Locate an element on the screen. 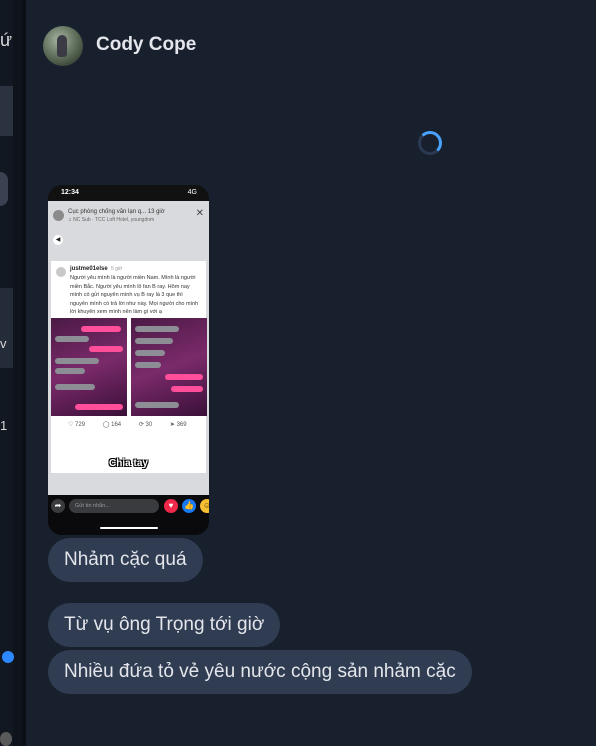  close-icon: ✕ is located at coordinates (199, 213).